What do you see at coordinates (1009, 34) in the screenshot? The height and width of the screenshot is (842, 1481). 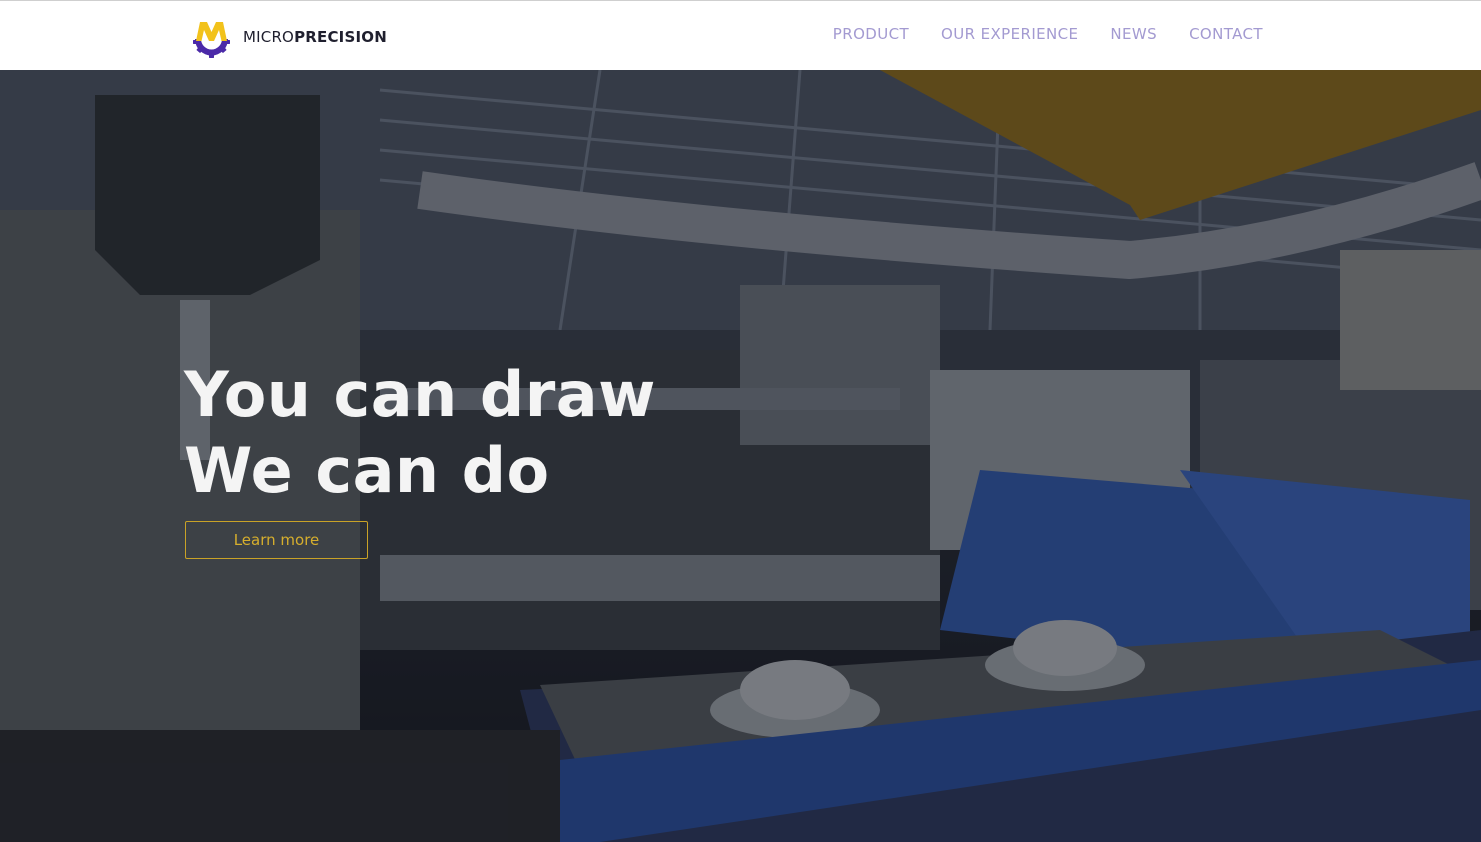 I see `nav-item-our-experience: OUR EXPERIENCE` at bounding box center [1009, 34].